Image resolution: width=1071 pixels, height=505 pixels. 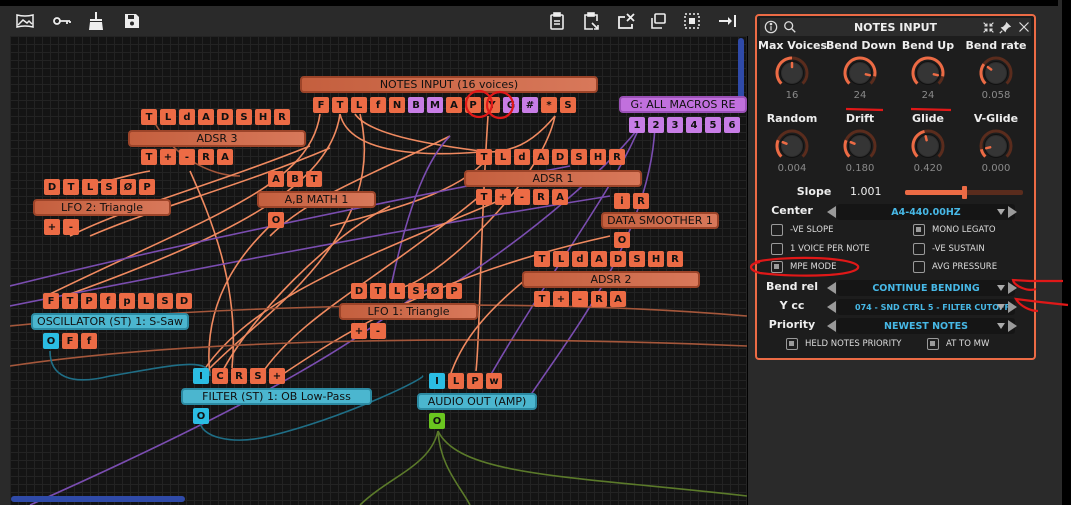 I want to click on broom-icon, so click(x=96, y=21).